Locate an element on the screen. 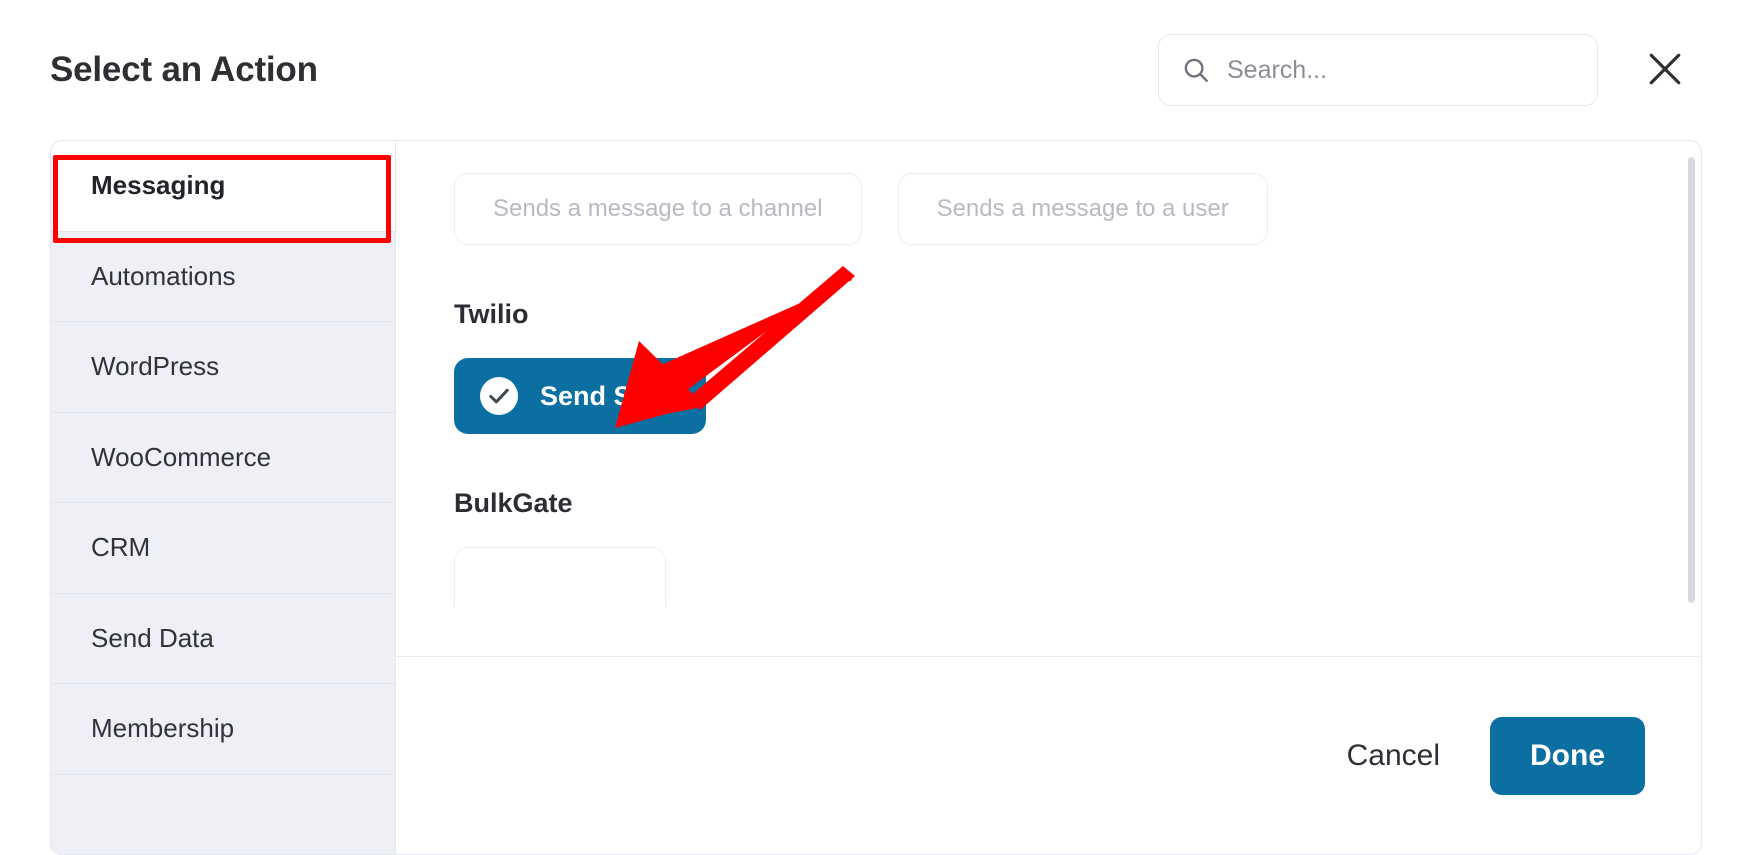 The width and height of the screenshot is (1746, 855). actions-scrollbar is located at coordinates (1691, 399).